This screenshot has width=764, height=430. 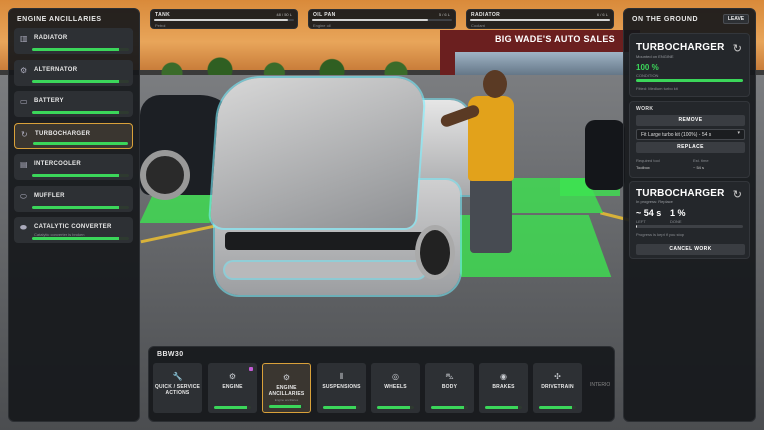 What do you see at coordinates (73, 136) in the screenshot?
I see `part-item-turbocharger: ↻ TURBOCHARGER` at bounding box center [73, 136].